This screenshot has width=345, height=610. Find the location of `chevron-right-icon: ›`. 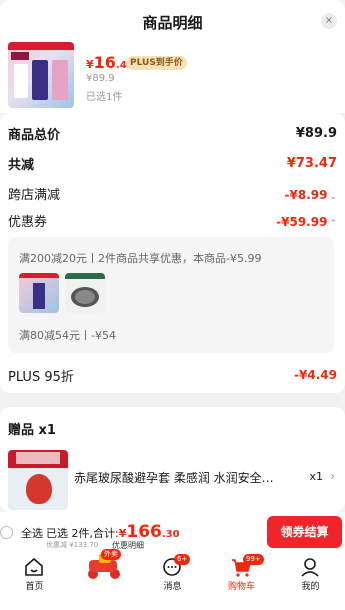

chevron-right-icon: › is located at coordinates (332, 476).